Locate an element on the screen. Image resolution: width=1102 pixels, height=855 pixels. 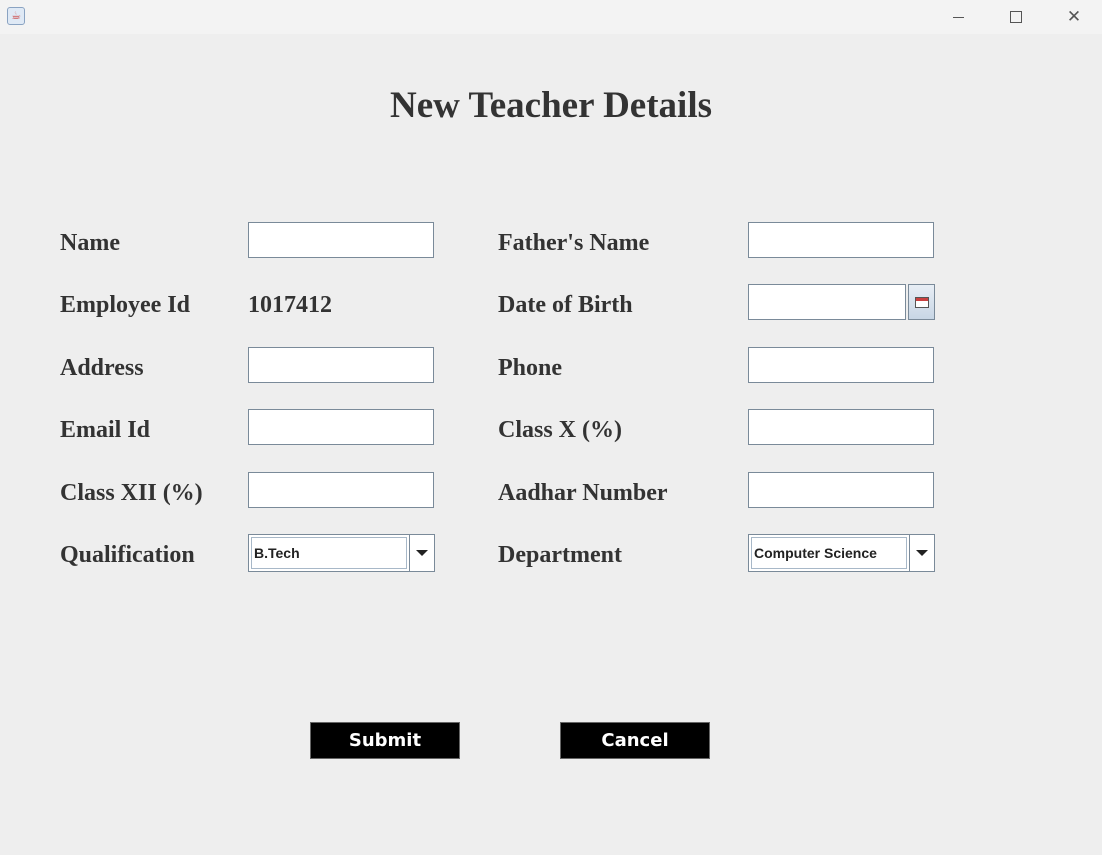
class-x-label: Class X (%) is located at coordinates (560, 430).